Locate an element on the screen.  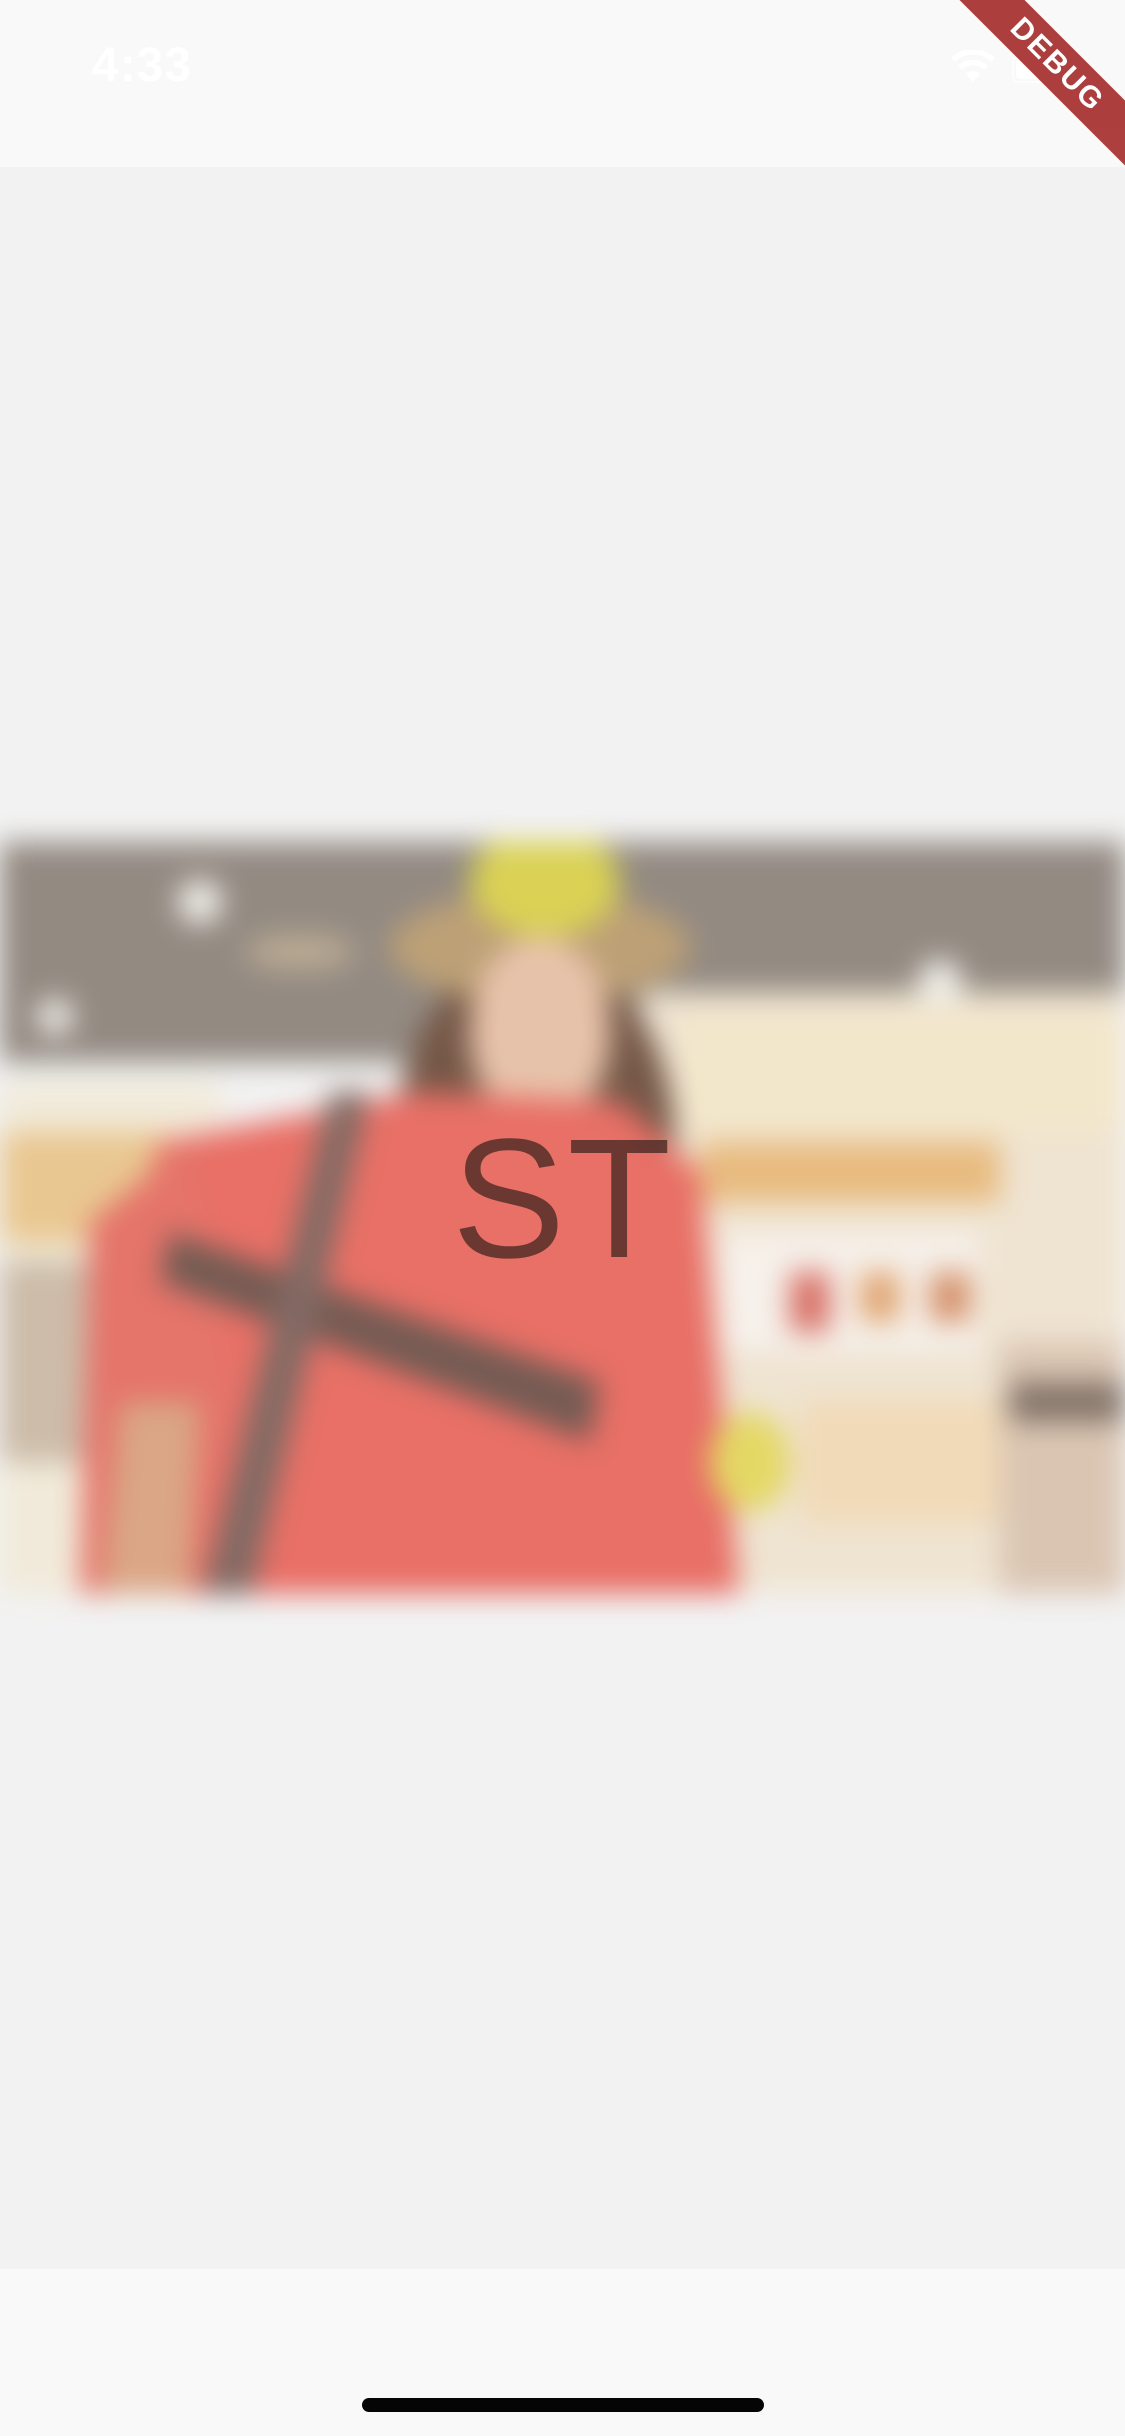
wifi-icon is located at coordinates (973, 66).